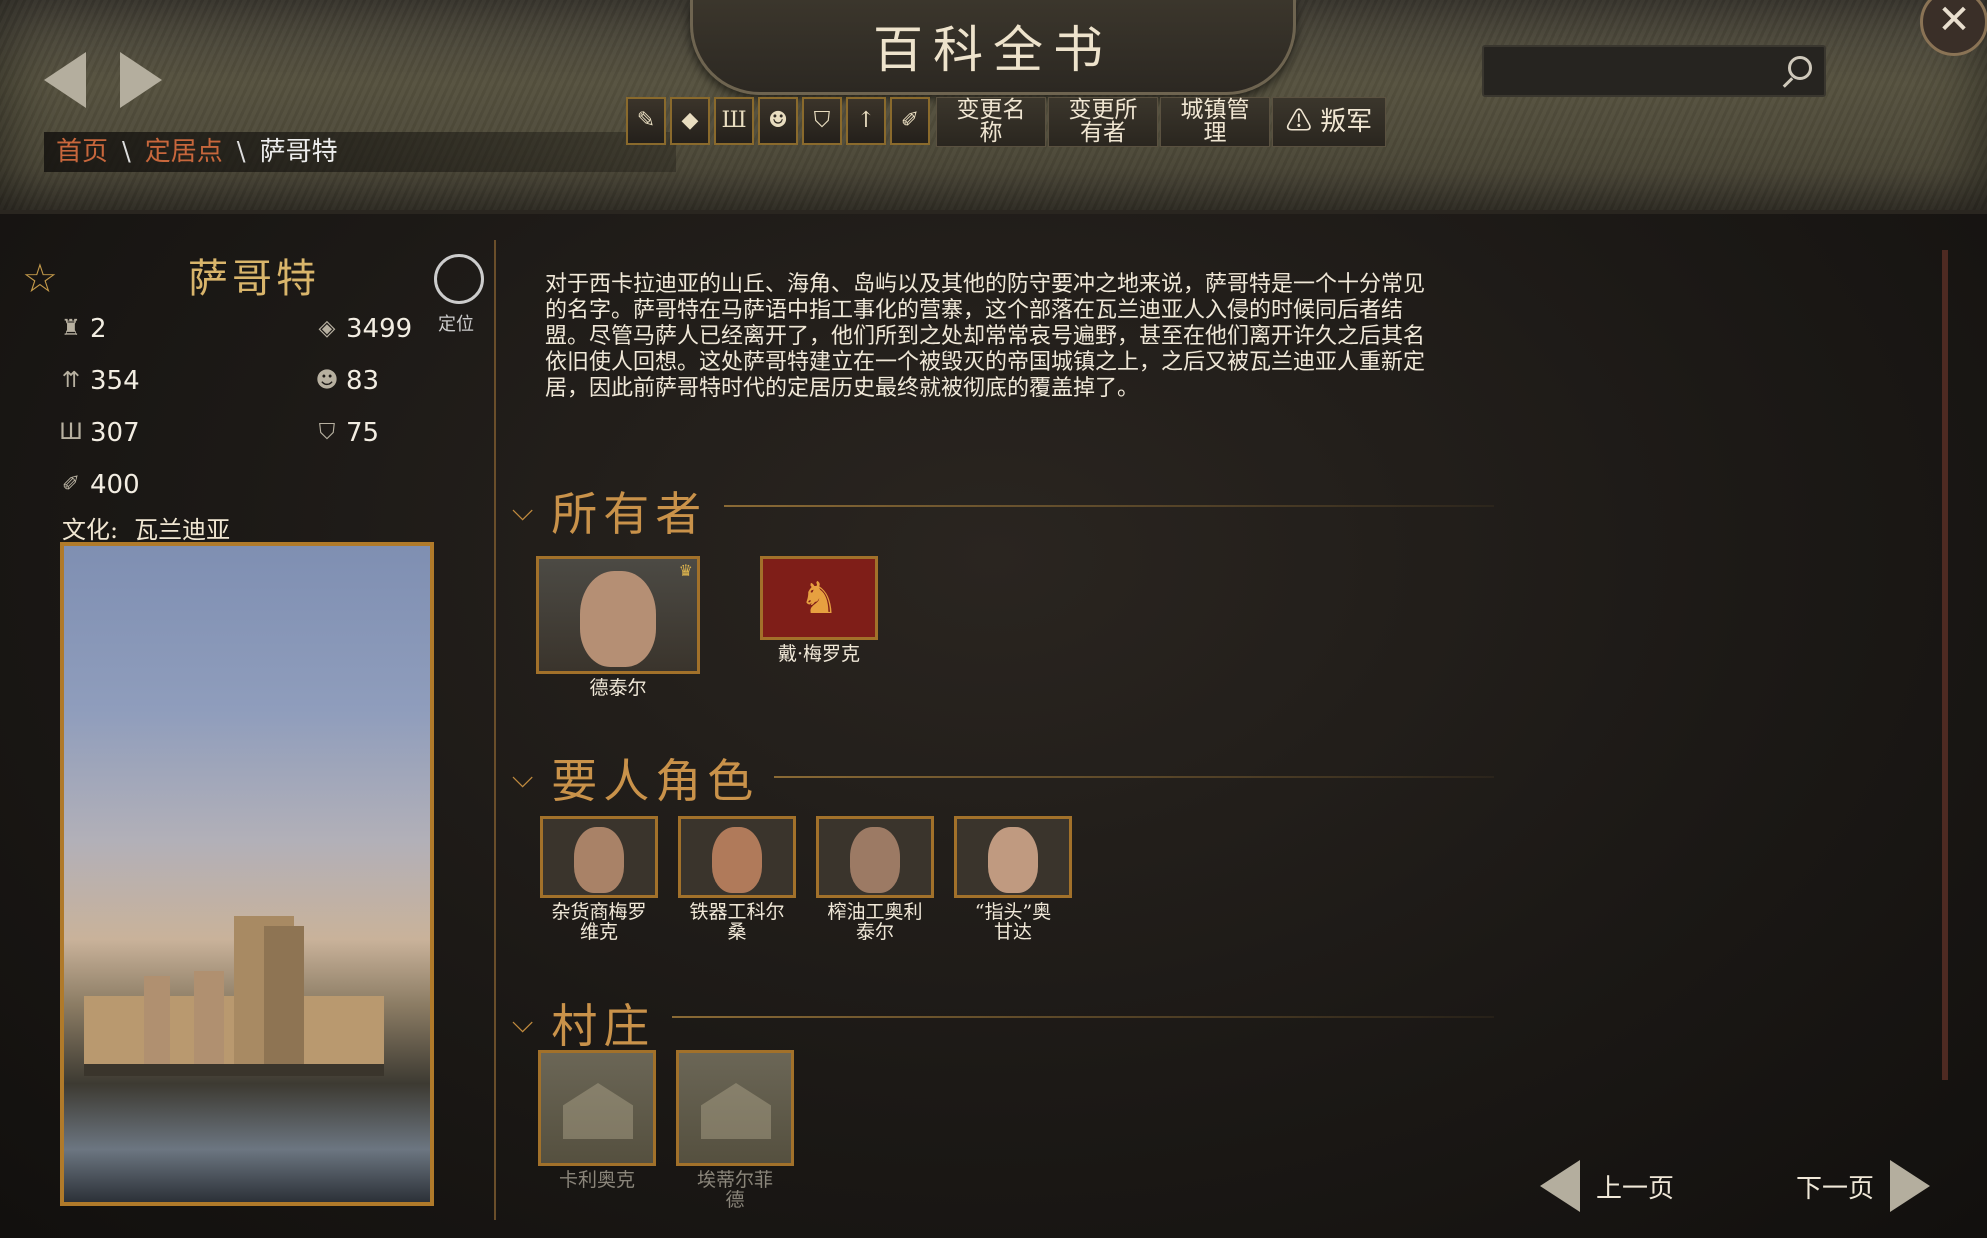 The image size is (1987, 1238). Describe the element at coordinates (734, 1180) in the screenshot. I see `village-name-line-1: 埃蒂尔菲` at that location.